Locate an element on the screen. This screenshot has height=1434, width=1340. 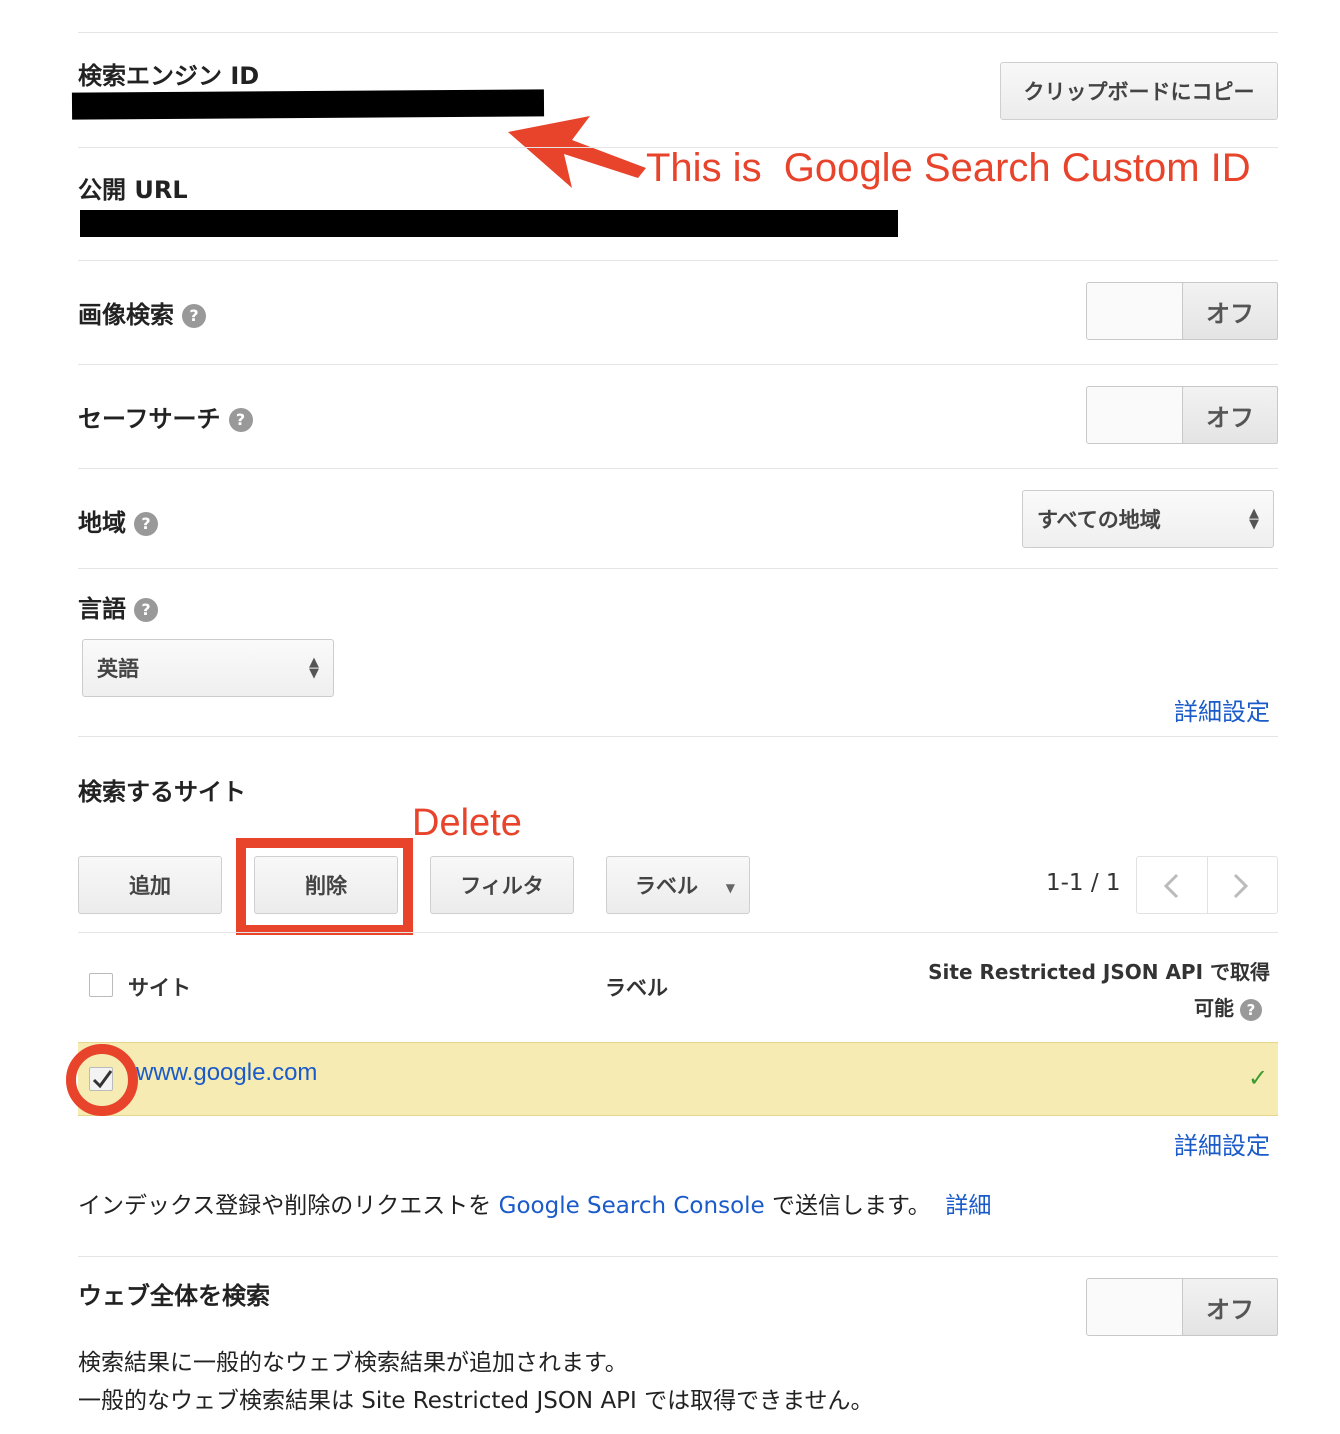
engine-id-redacted is located at coordinates (308, 104).